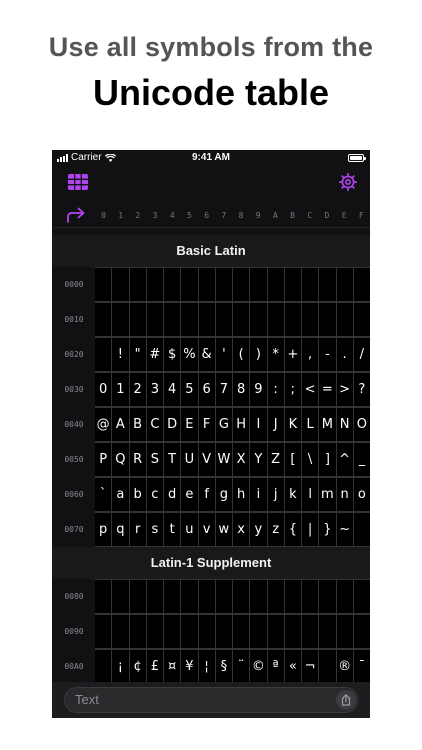 Image resolution: width=422 pixels, height=750 pixels. Describe the element at coordinates (310, 459) in the screenshot. I see `character-cell: \` at that location.